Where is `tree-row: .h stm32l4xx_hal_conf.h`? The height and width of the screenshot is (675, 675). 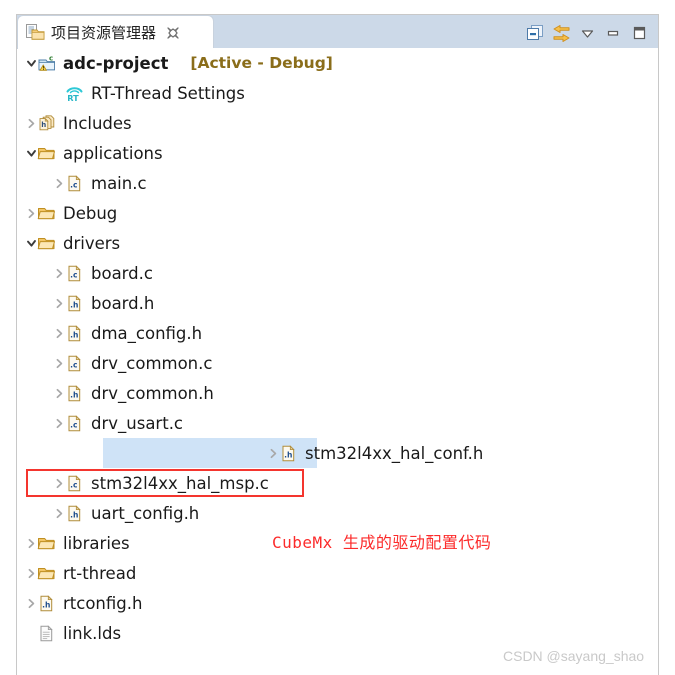
tree-row: .h stm32l4xx_hal_conf.h is located at coordinates (337, 453).